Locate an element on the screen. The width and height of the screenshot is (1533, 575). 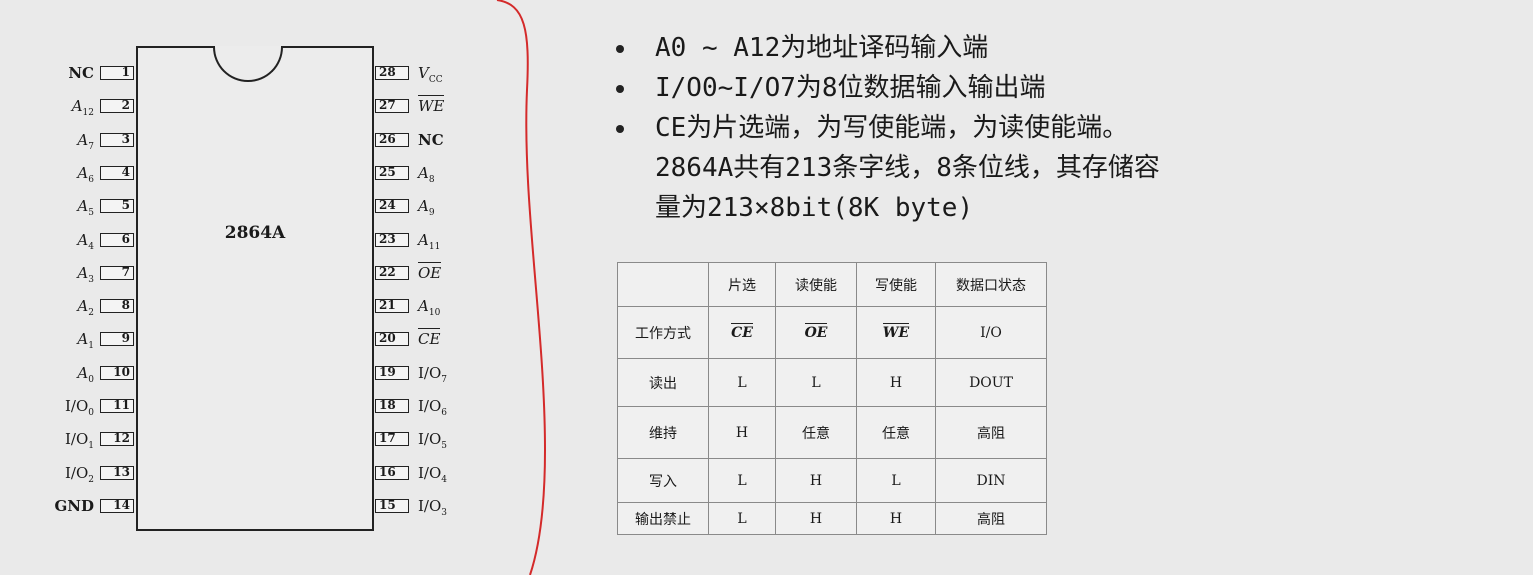
pin-number-6: 6 is located at coordinates (117, 239).